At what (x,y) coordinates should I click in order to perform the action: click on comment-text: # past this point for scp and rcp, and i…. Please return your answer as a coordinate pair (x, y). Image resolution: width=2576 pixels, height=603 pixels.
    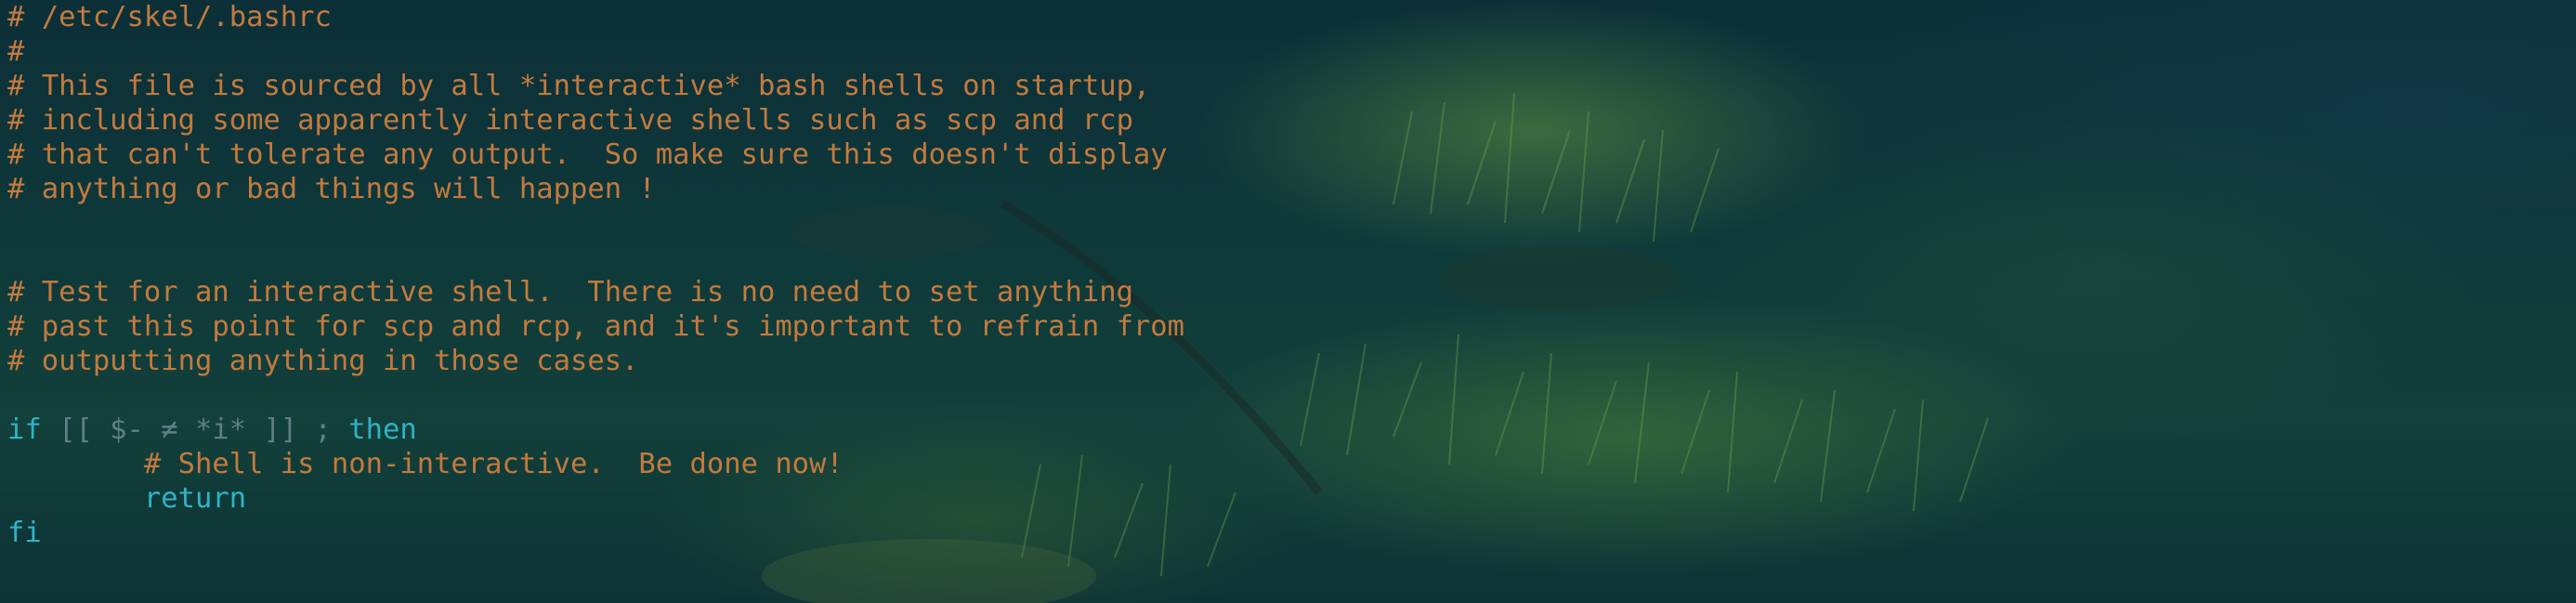
    Looking at the image, I should click on (596, 327).